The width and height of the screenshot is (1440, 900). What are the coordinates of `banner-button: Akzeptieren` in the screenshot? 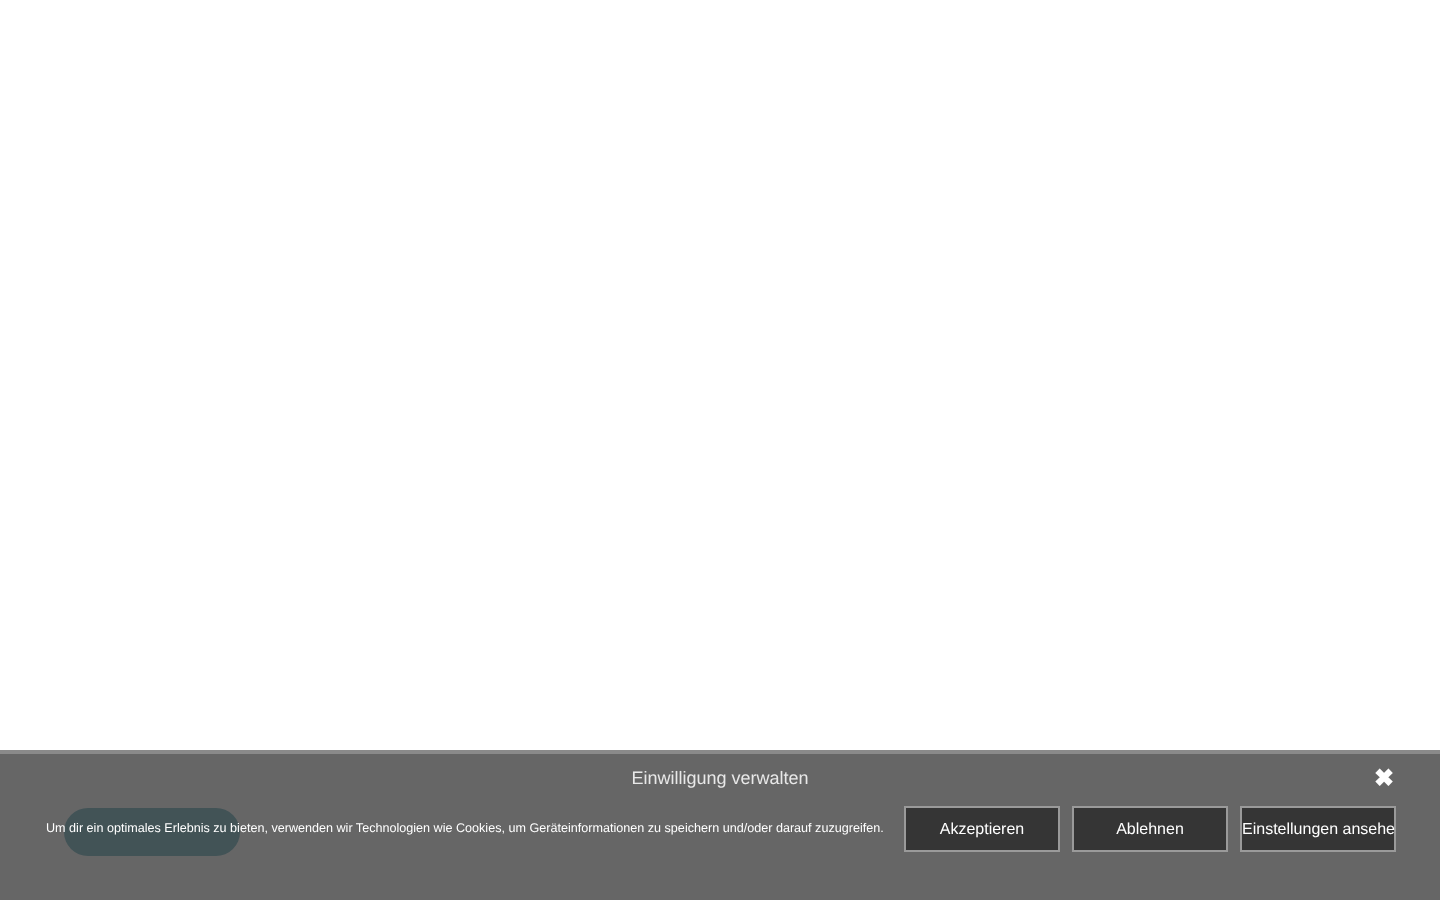 It's located at (982, 829).